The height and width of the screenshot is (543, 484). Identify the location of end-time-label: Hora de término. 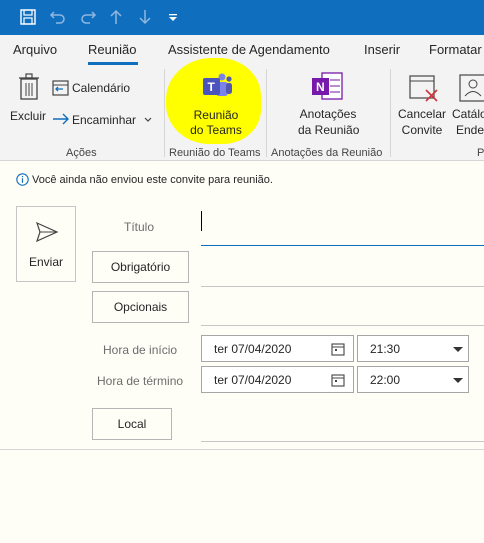
(140, 381).